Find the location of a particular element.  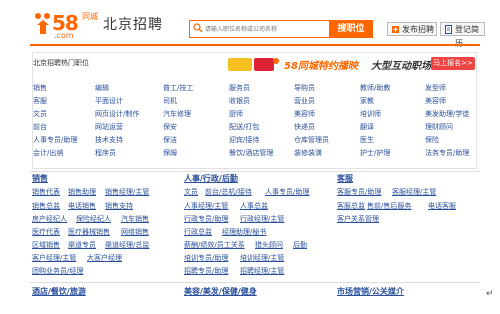

hot-job-link: 家教 is located at coordinates (367, 101).